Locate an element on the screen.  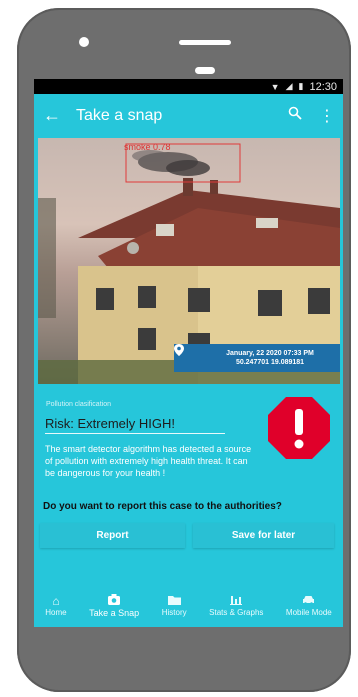
arrow-left-icon: ← is located at coordinates (52, 115).